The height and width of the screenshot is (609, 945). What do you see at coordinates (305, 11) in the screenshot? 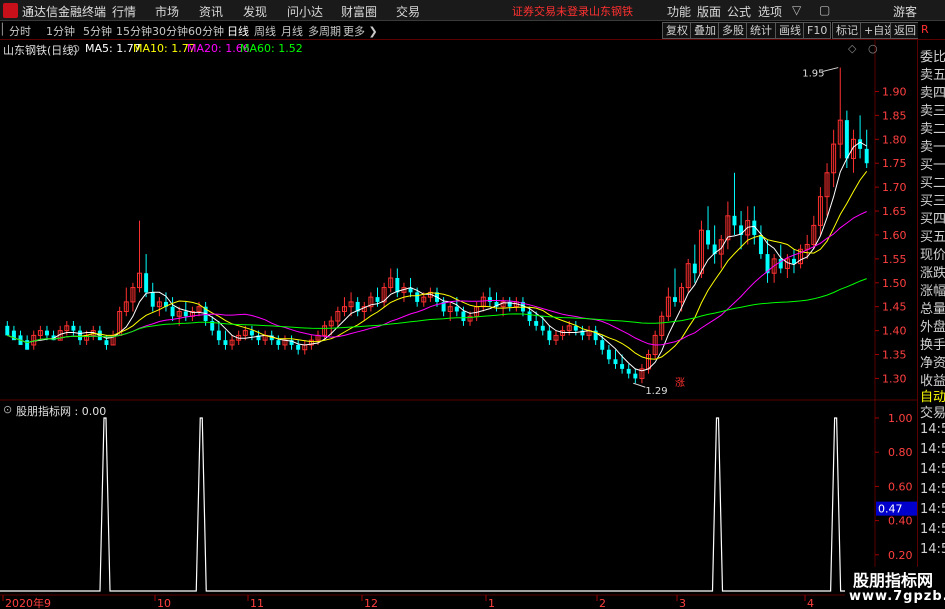
I see `menu-ask: 问小达` at bounding box center [305, 11].